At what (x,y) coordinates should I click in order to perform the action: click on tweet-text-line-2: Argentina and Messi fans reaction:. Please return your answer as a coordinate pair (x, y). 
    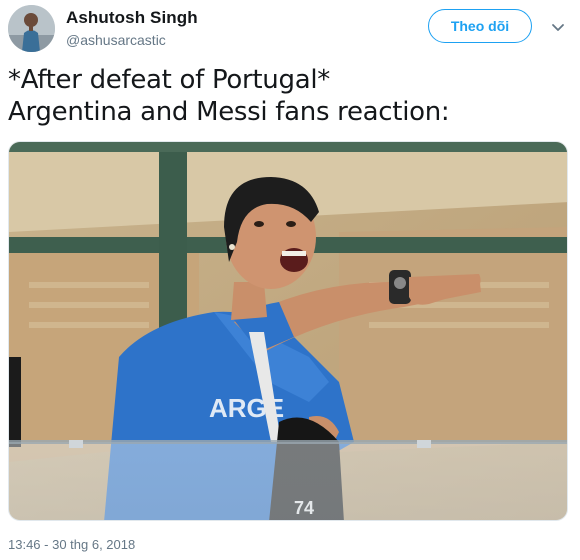
    Looking at the image, I should click on (229, 112).